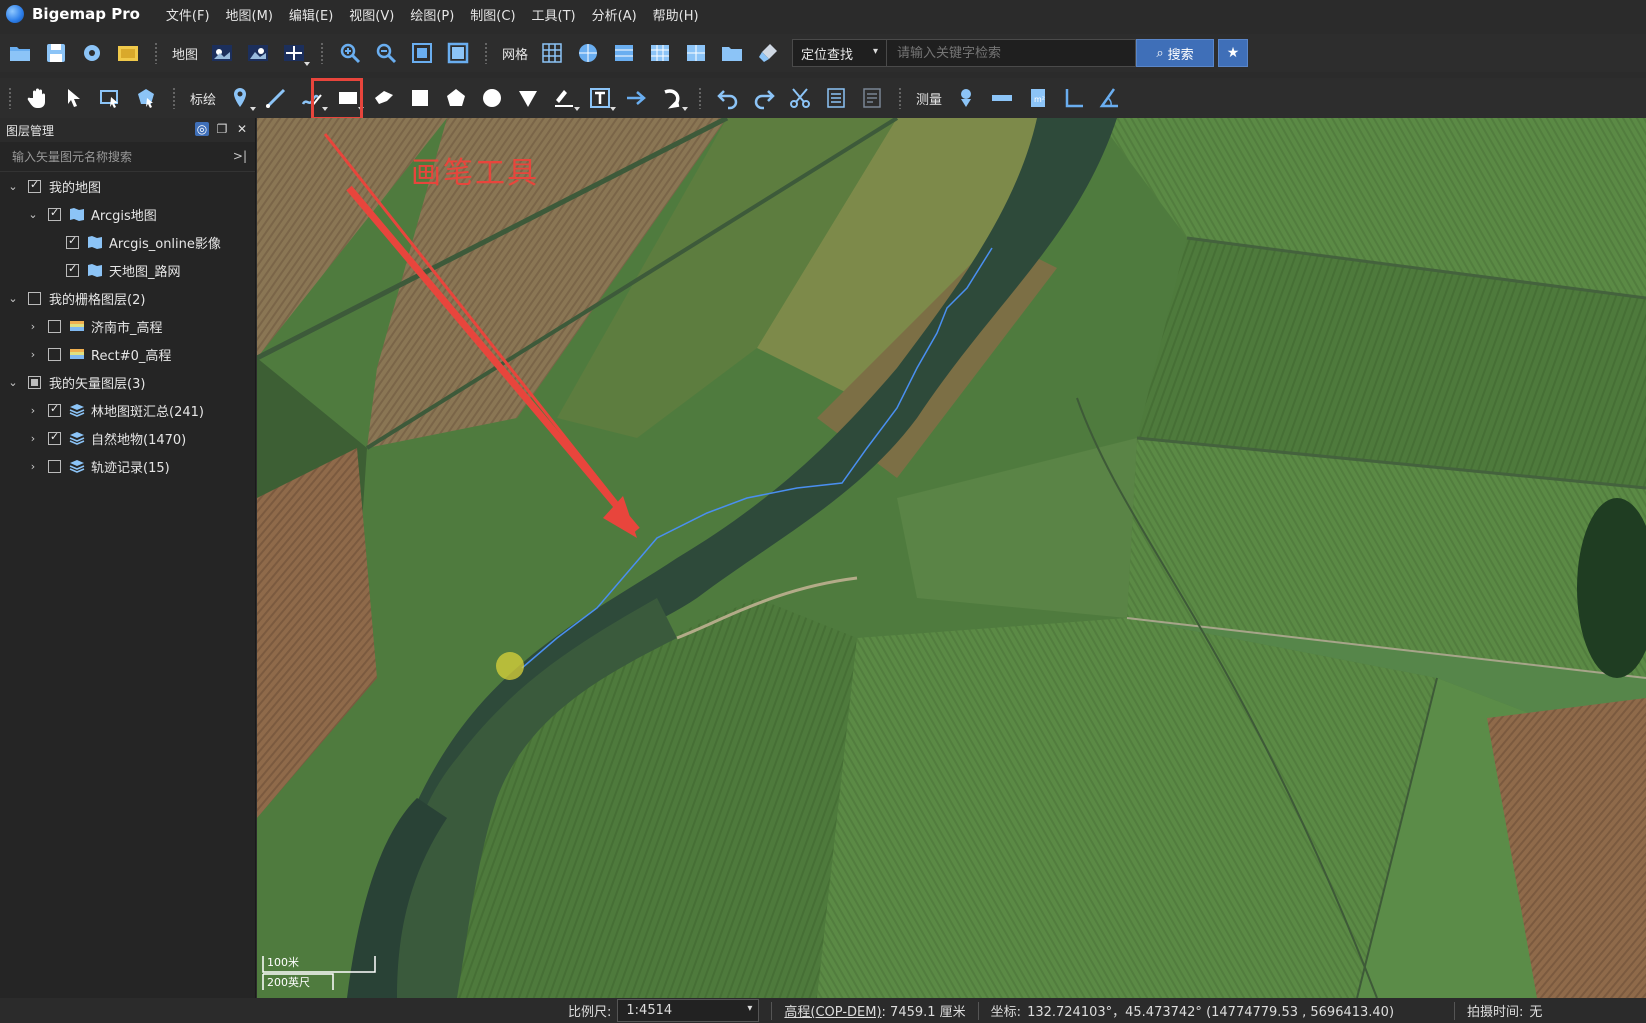 This screenshot has height=1023, width=1646. I want to click on menu-analysis: 分析(A), so click(614, 14).